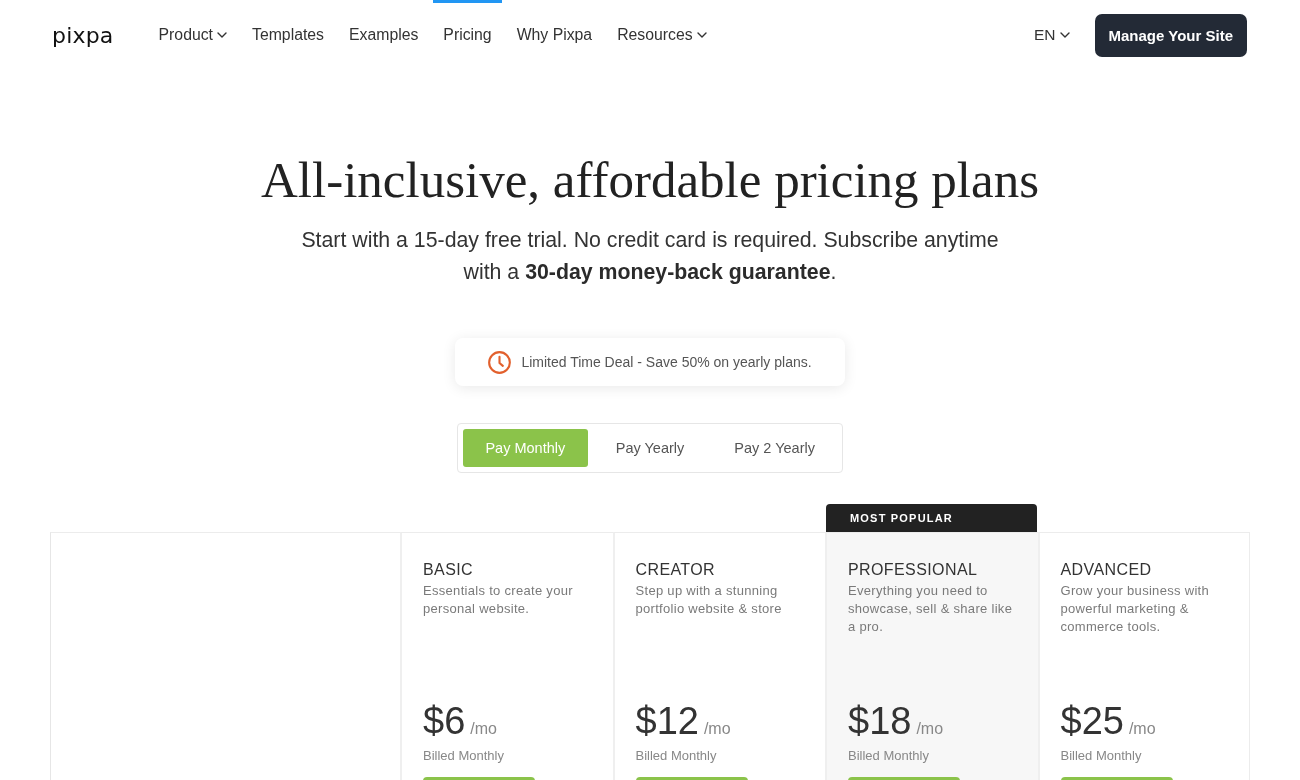 The width and height of the screenshot is (1300, 780). Describe the element at coordinates (650, 180) in the screenshot. I see `page-title: All-inclusive, affordable pricing plans` at that location.